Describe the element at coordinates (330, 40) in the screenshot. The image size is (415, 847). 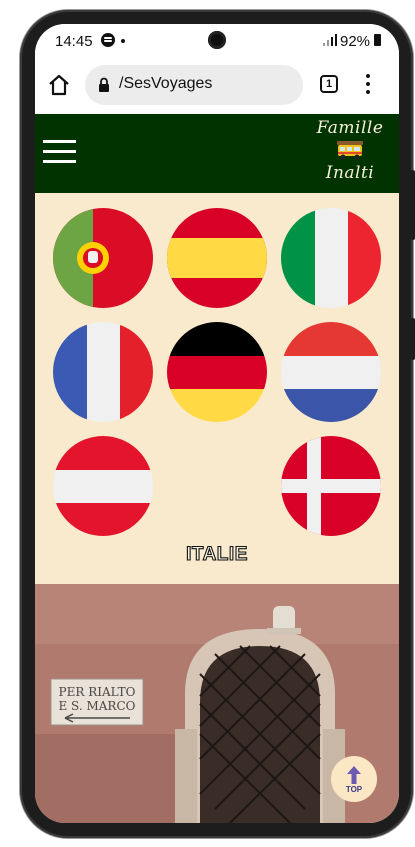
I see `signal-icon` at that location.